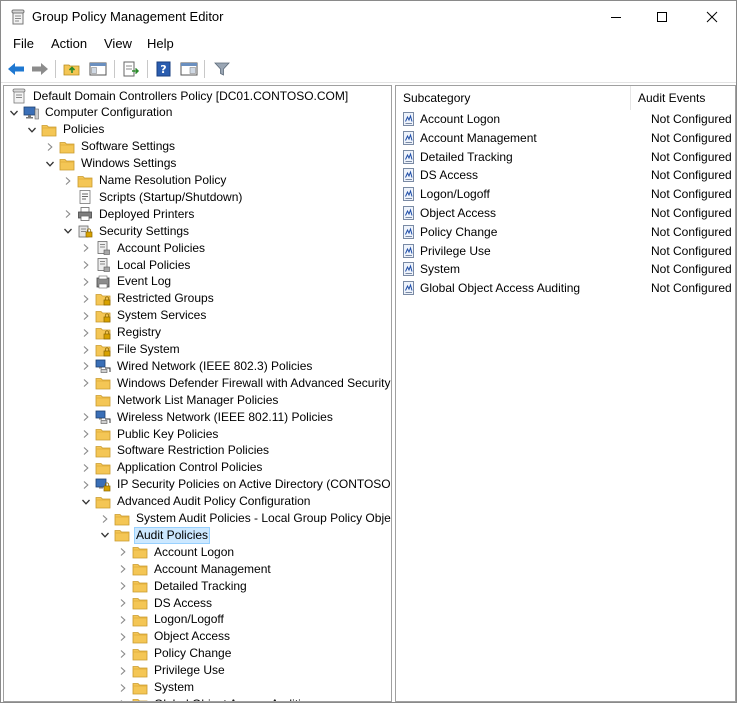 The image size is (737, 703). I want to click on tree-node: Audit Policies, so click(155, 535).